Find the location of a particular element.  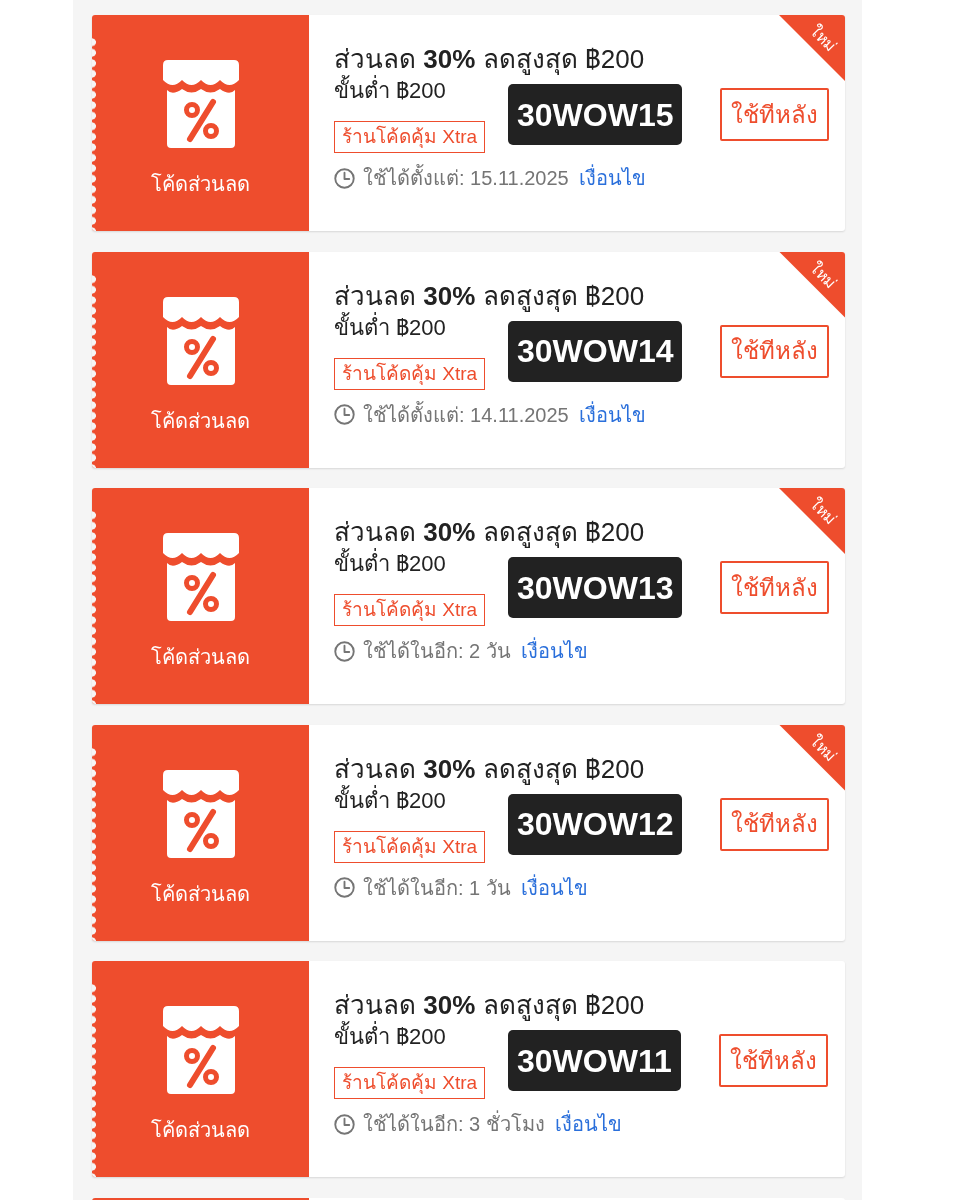

coupon-title: ส่วนลด 30% ลดสูงสุด ฿200 is located at coordinates (490, 1005).